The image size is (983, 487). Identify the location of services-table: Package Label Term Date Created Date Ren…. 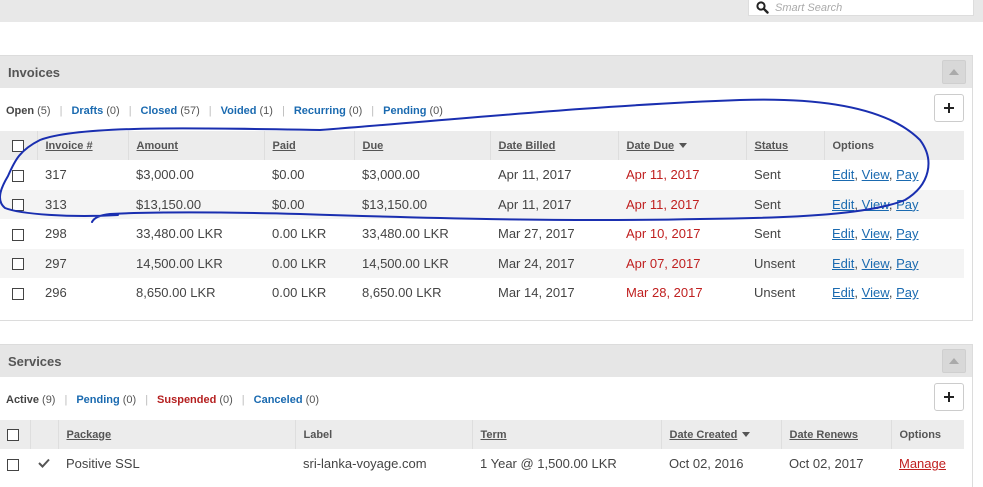
(482, 449).